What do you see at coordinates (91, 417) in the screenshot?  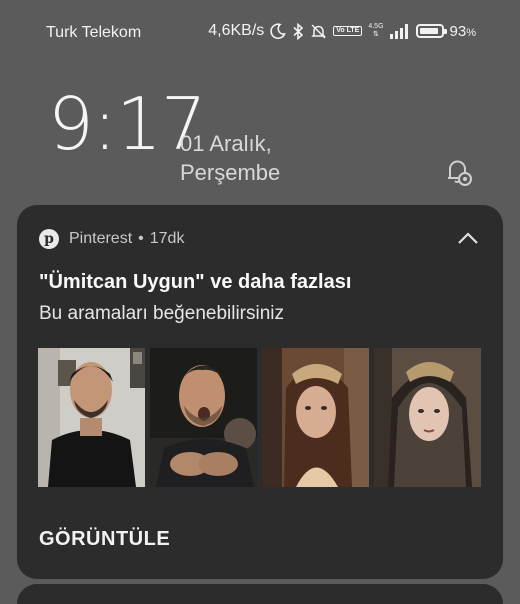 I see `image-man-black-shirt` at bounding box center [91, 417].